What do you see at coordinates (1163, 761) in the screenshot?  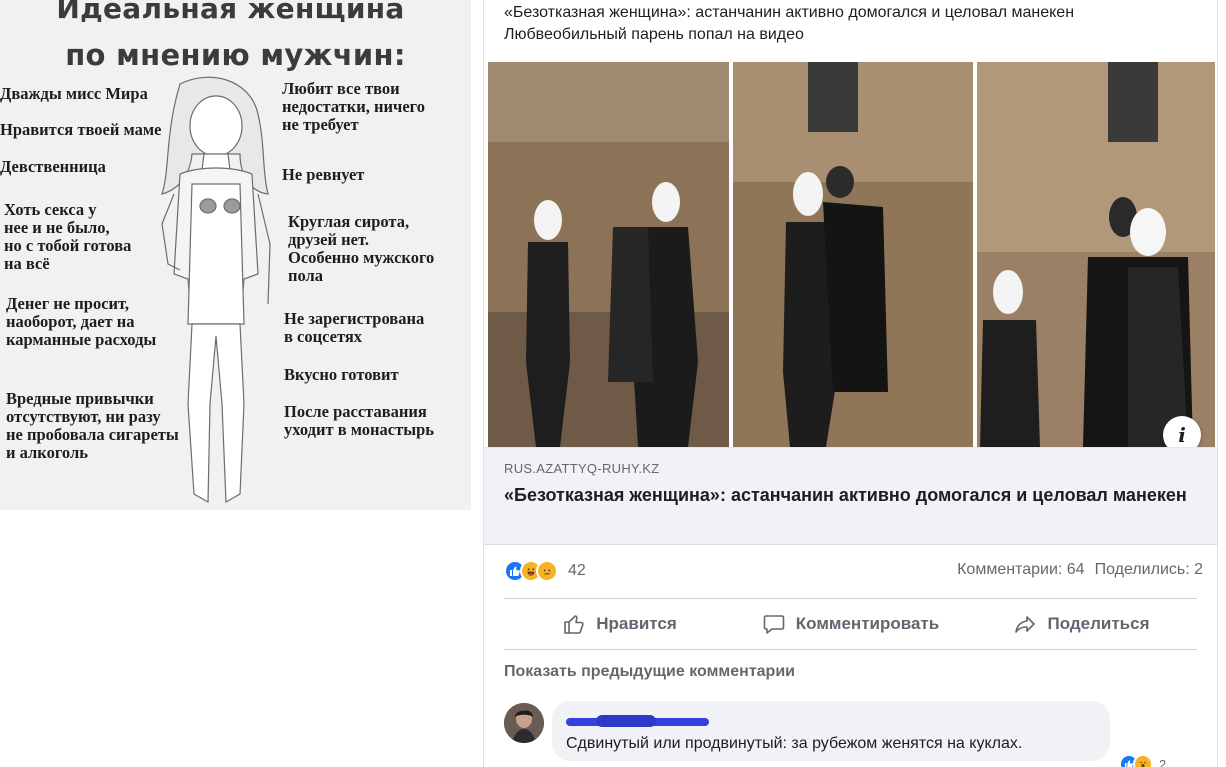 I see `comment-reaction-count: 2` at bounding box center [1163, 761].